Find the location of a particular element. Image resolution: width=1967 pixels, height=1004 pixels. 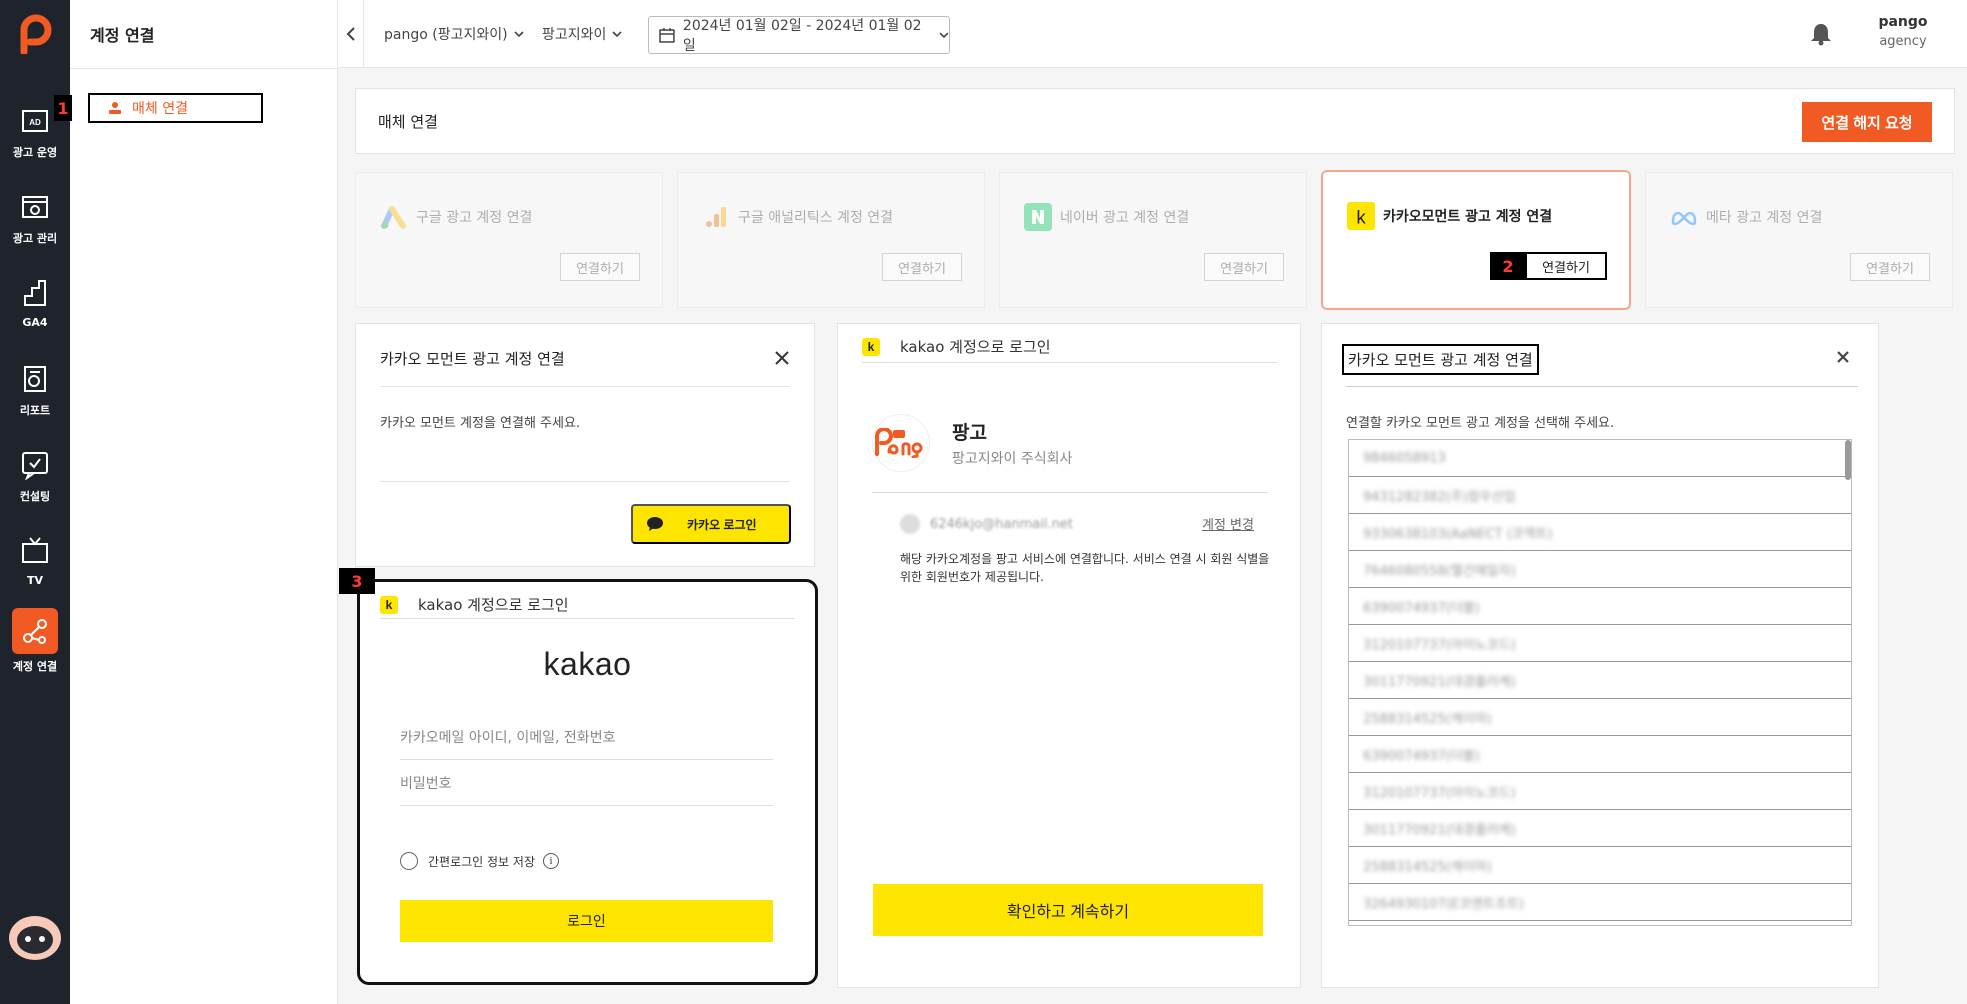

submenu-item-label: 매체 연결 is located at coordinates (160, 109).